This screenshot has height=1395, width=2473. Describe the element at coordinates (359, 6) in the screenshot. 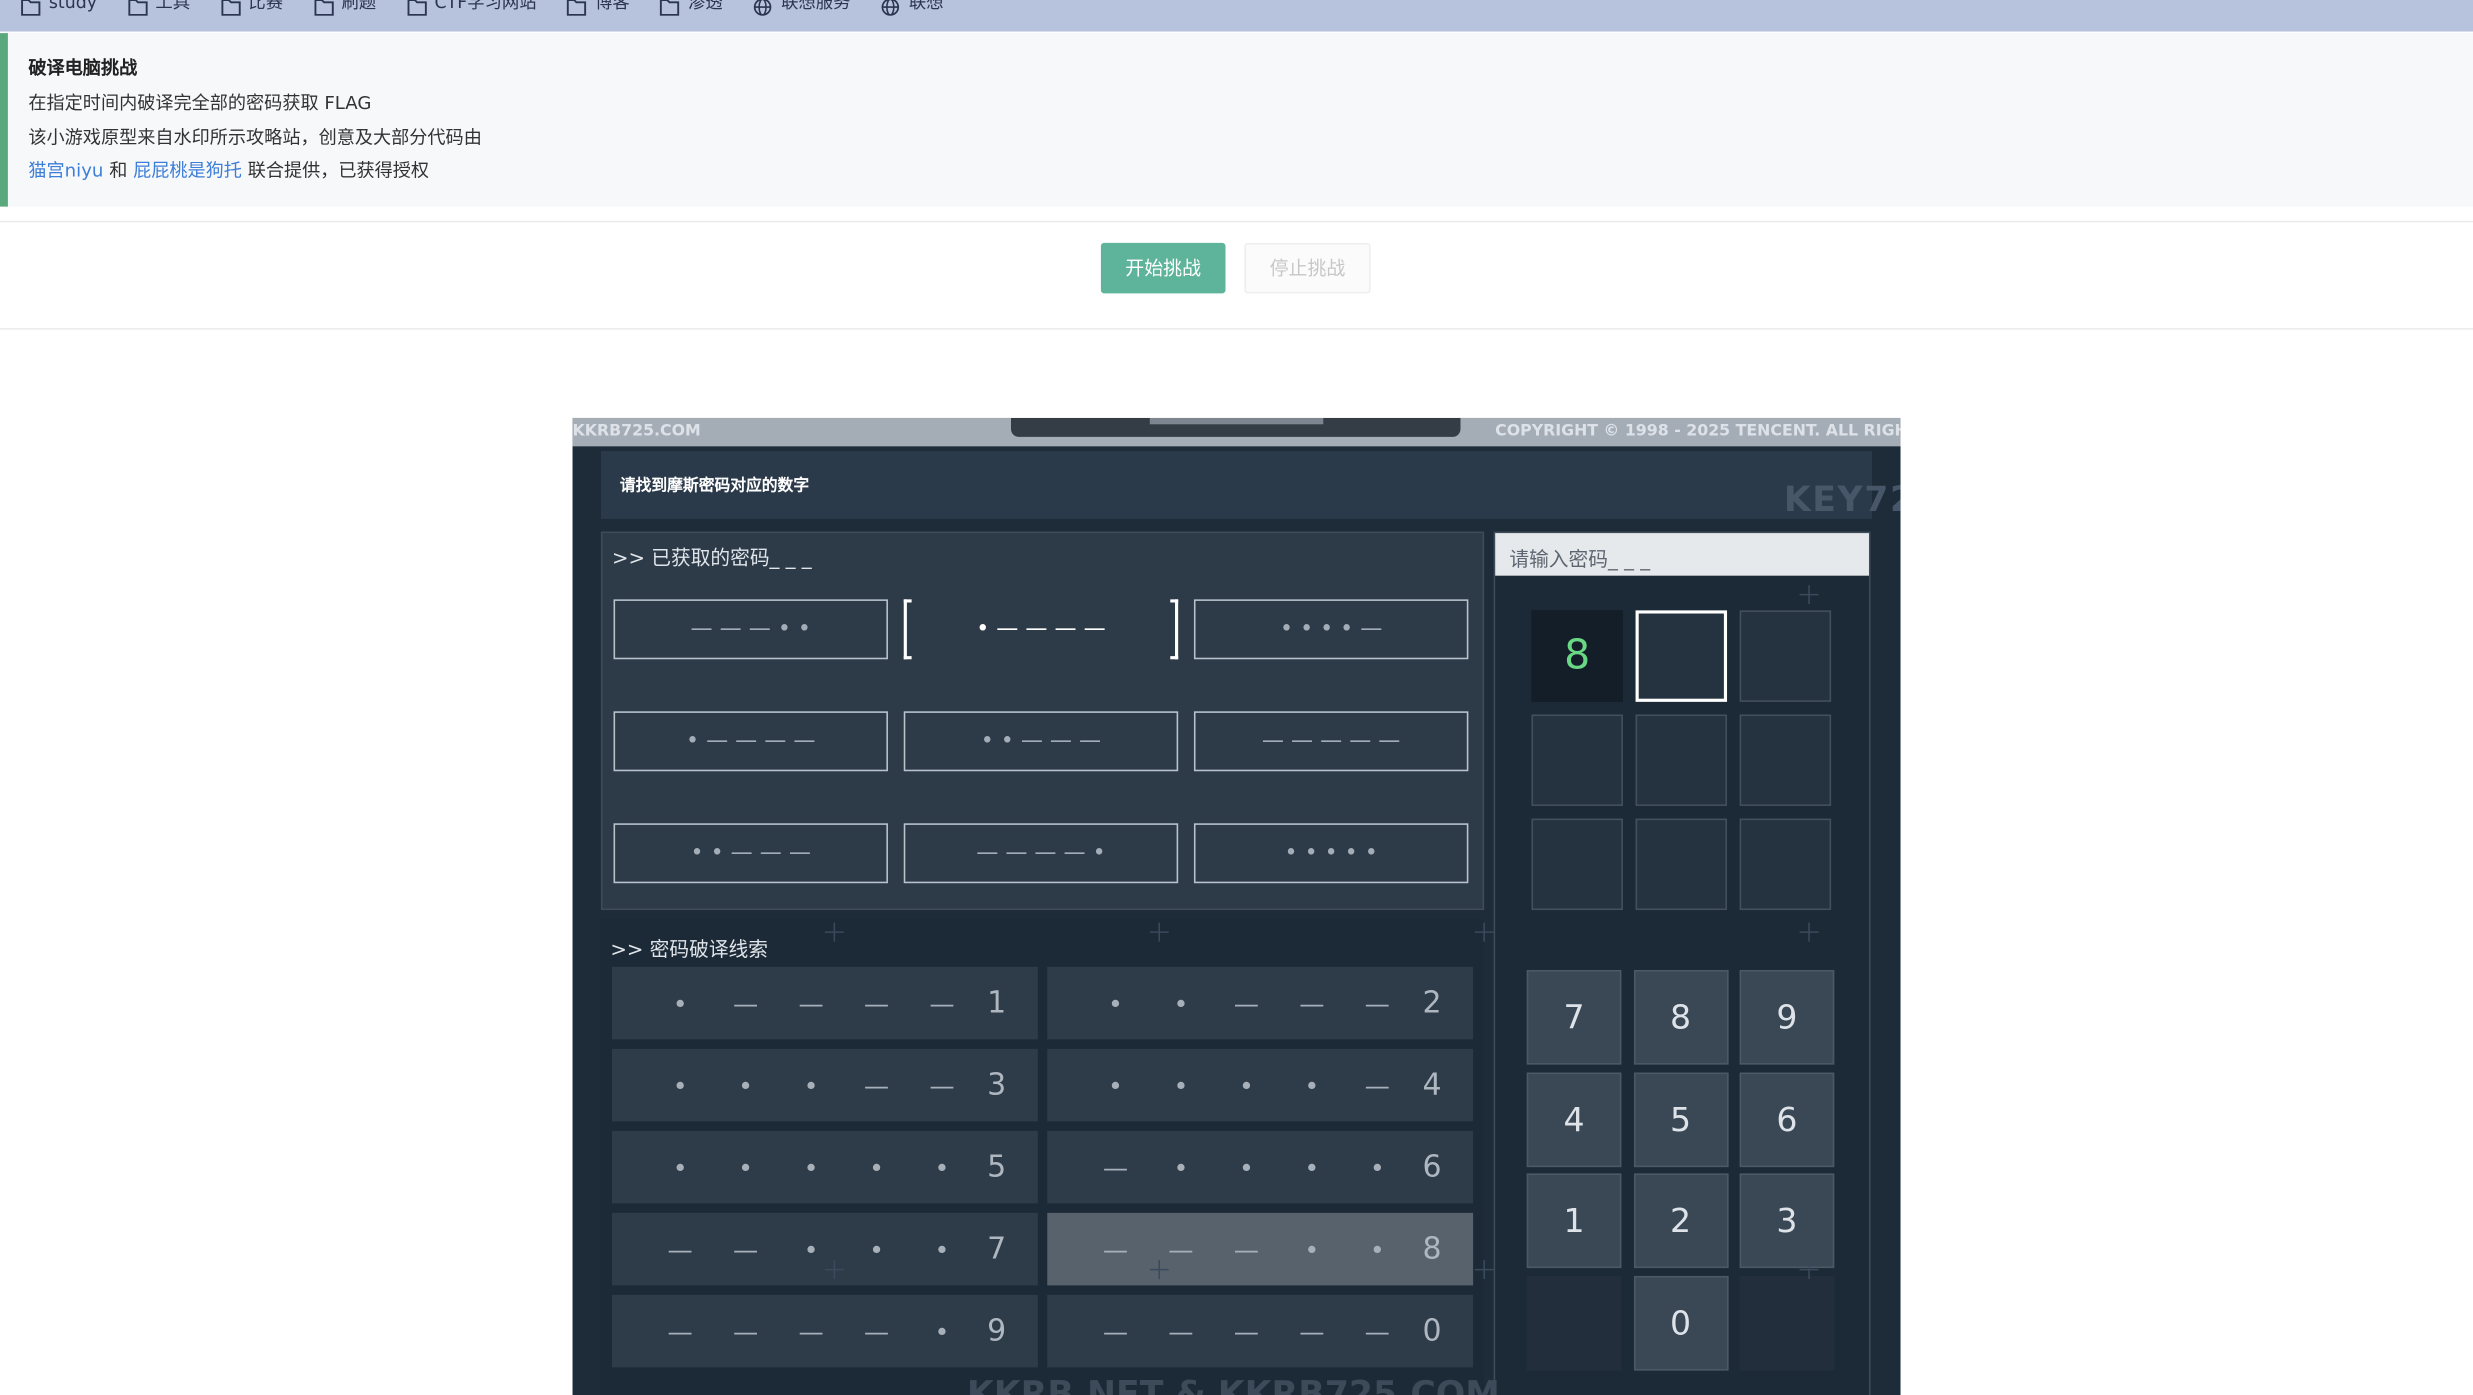

I see `bookmark-label: 刷题` at that location.